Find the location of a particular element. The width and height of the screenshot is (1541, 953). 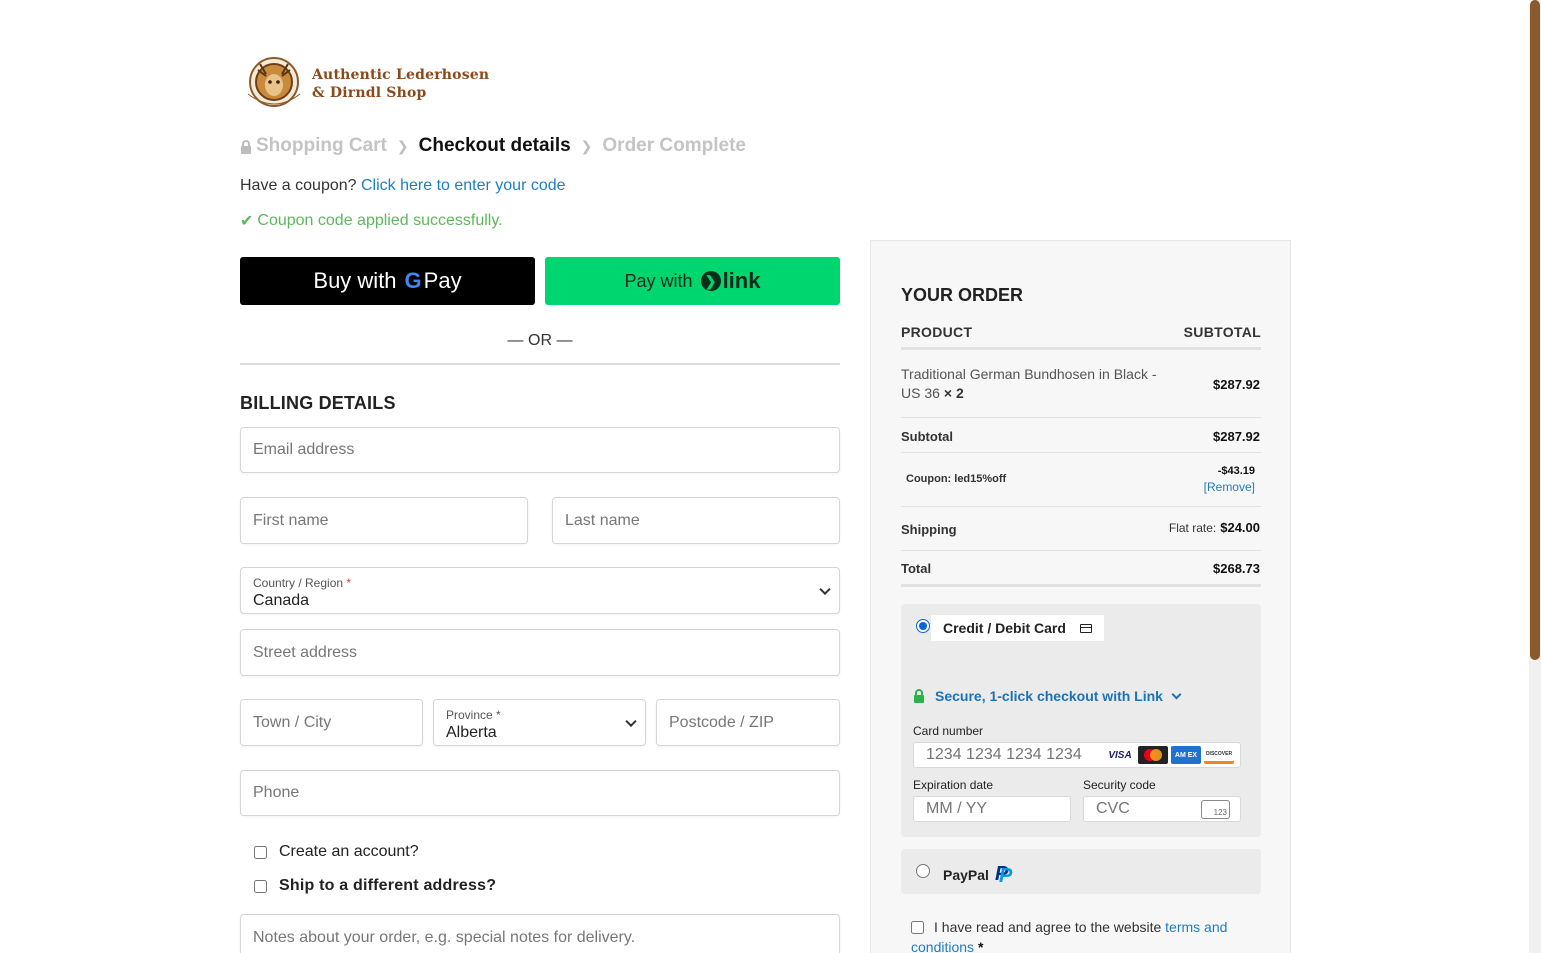

coupon-prompt-text: Have a coupon? is located at coordinates (298, 185).